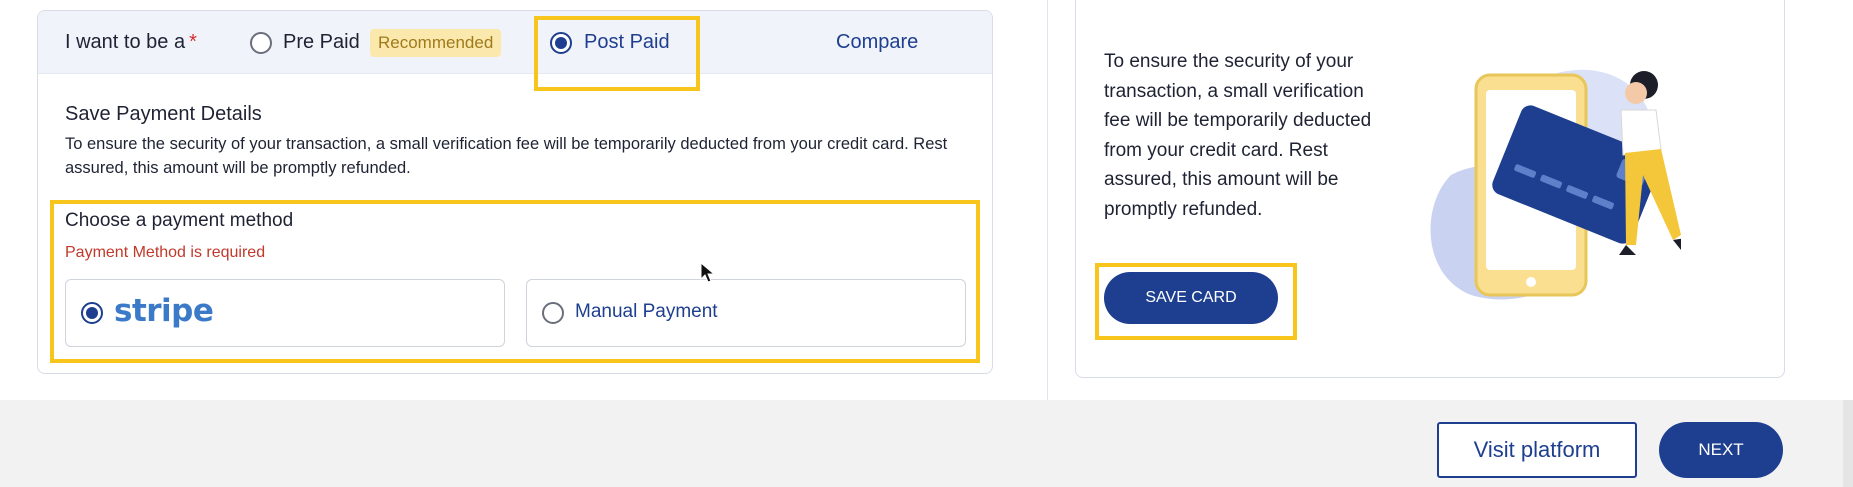 The height and width of the screenshot is (487, 1853). What do you see at coordinates (92, 313) in the screenshot?
I see `stripe-radio` at bounding box center [92, 313].